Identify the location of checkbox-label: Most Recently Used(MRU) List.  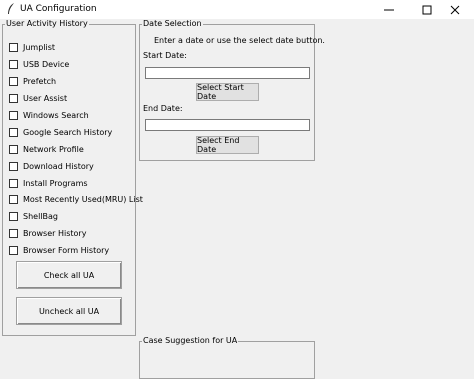
(83, 199).